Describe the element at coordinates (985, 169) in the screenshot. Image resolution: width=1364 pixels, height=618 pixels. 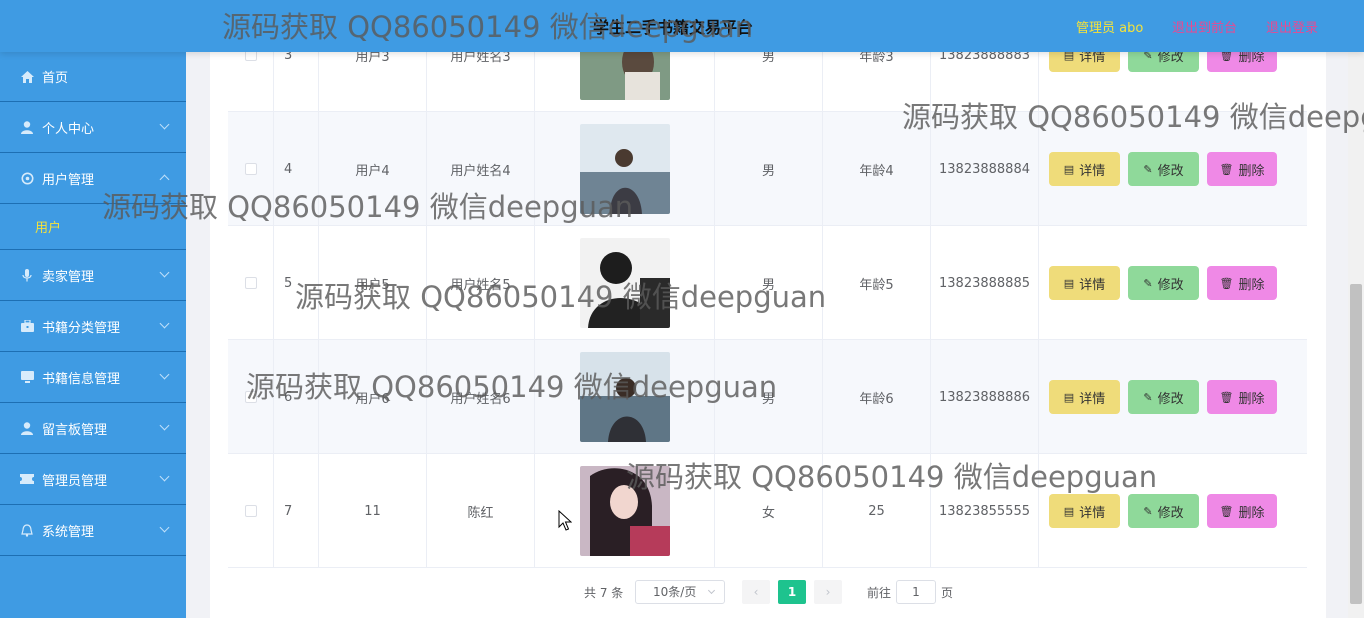
I see `row-phone: 13823888884` at that location.